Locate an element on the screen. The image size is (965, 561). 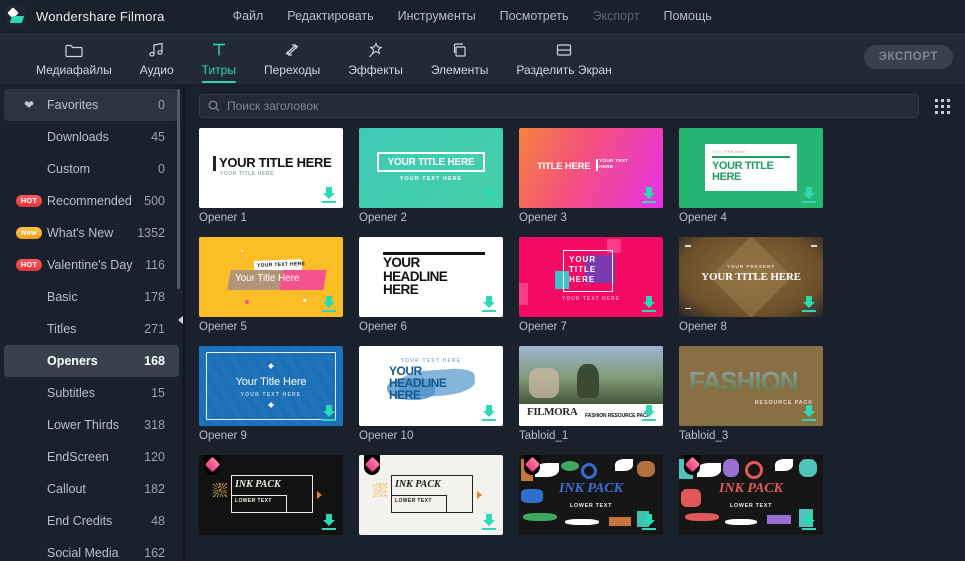
tab-split-screen: Разделить Экран is located at coordinates (563, 59).